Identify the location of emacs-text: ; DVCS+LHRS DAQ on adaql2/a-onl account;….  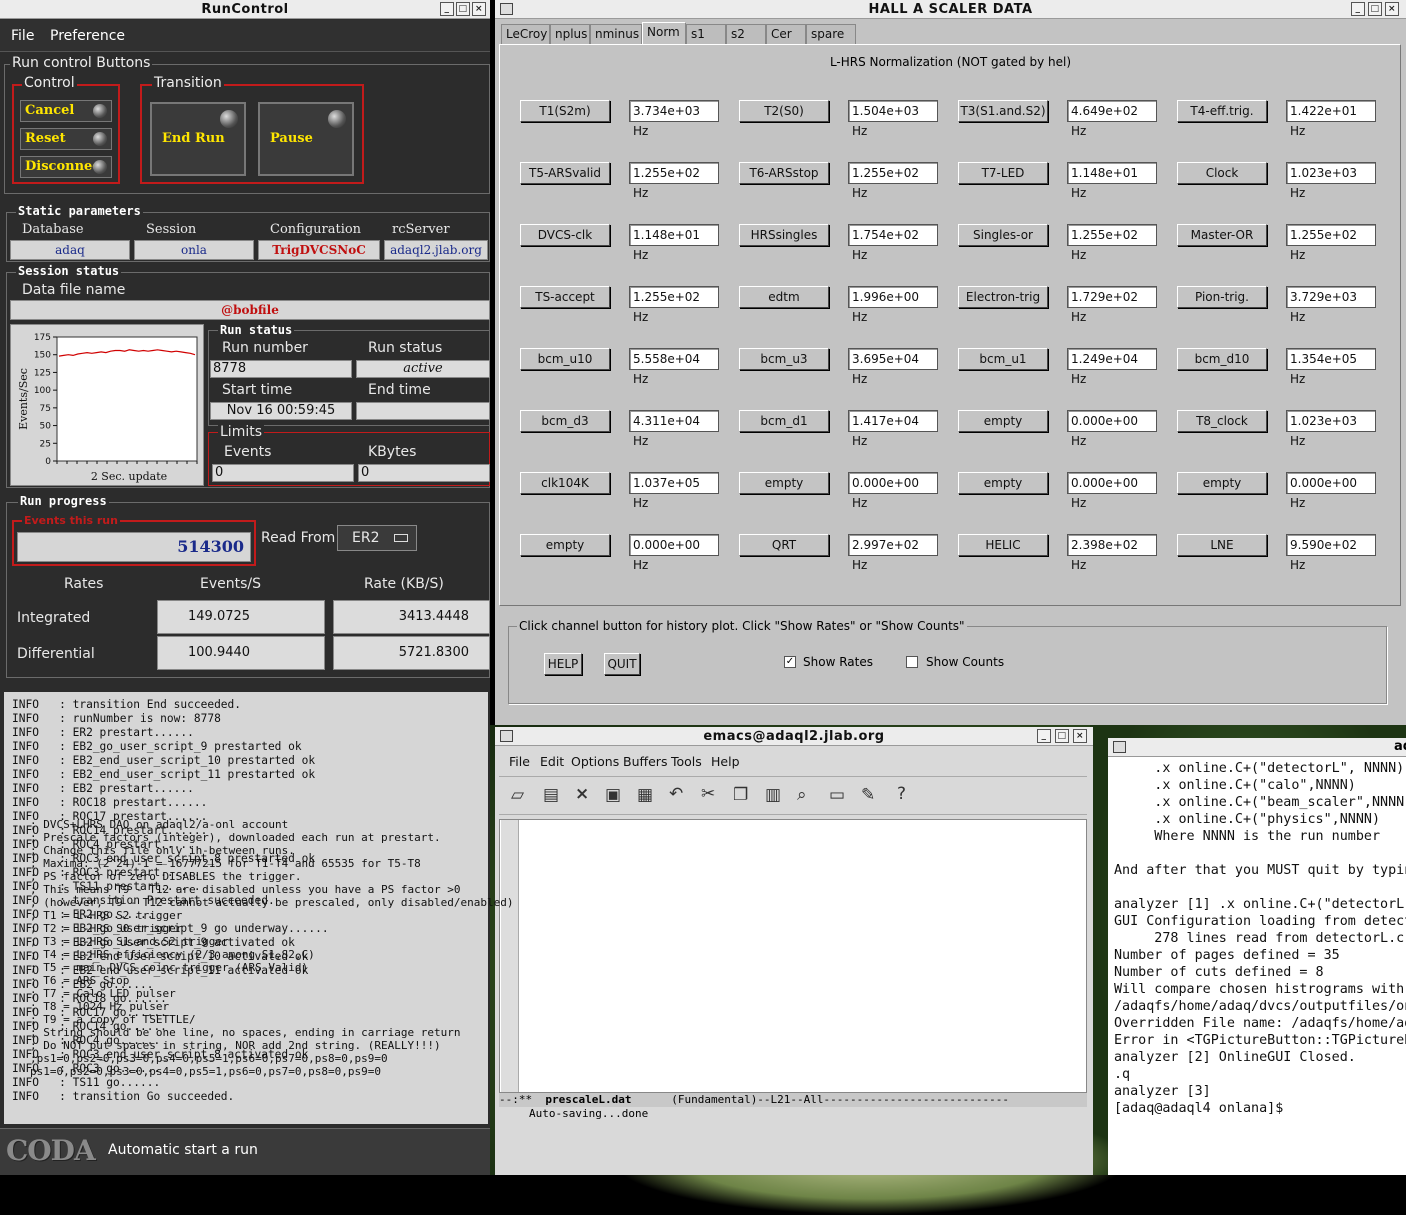
(308, 954).